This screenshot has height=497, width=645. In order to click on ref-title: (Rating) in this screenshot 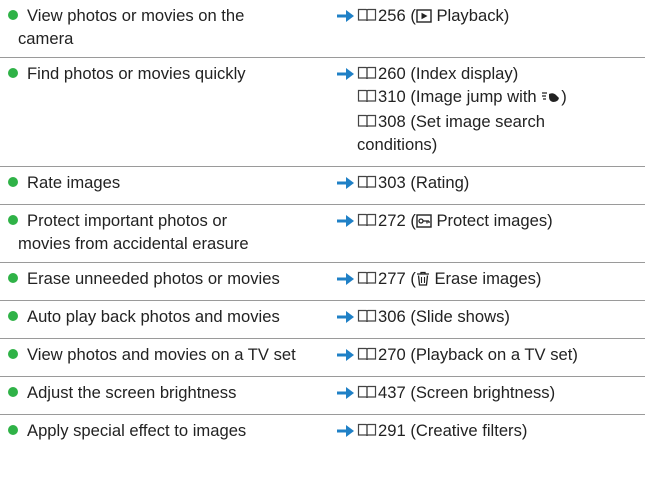, I will do `click(440, 182)`.